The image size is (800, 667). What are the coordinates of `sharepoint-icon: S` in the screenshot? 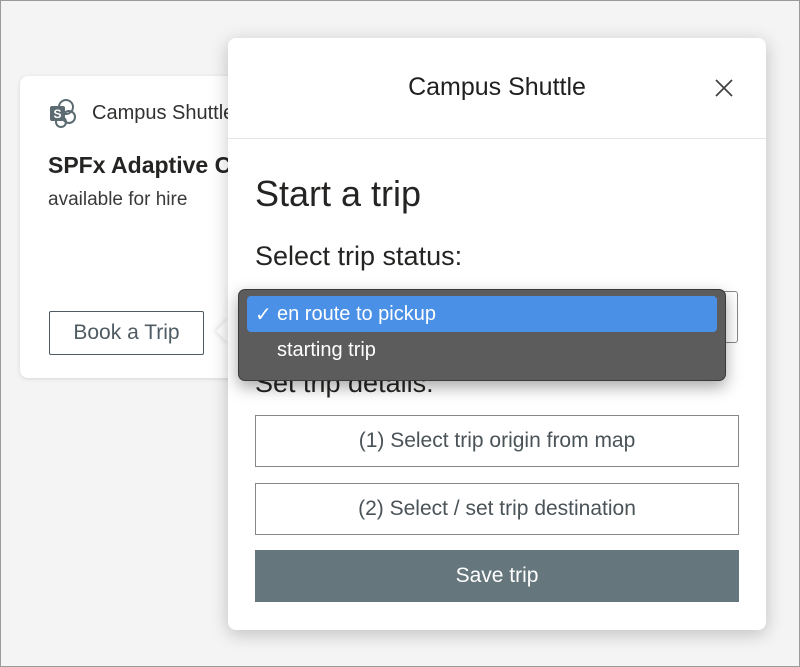 It's located at (63, 113).